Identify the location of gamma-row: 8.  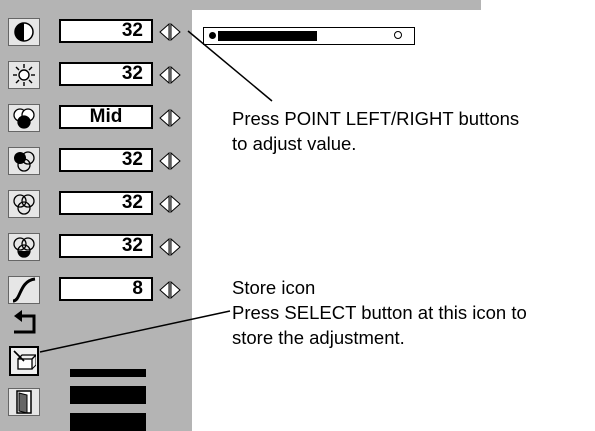
(96, 290).